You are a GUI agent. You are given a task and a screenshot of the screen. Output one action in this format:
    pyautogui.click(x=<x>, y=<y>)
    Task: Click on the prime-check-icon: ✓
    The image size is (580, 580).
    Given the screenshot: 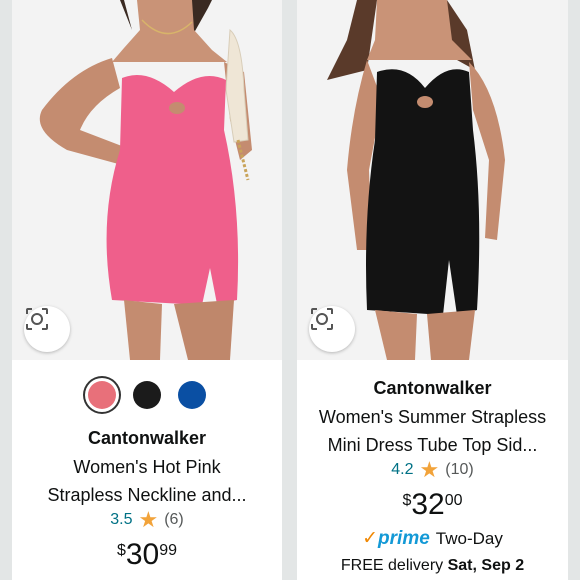 What is the action you would take?
    pyautogui.click(x=370, y=538)
    